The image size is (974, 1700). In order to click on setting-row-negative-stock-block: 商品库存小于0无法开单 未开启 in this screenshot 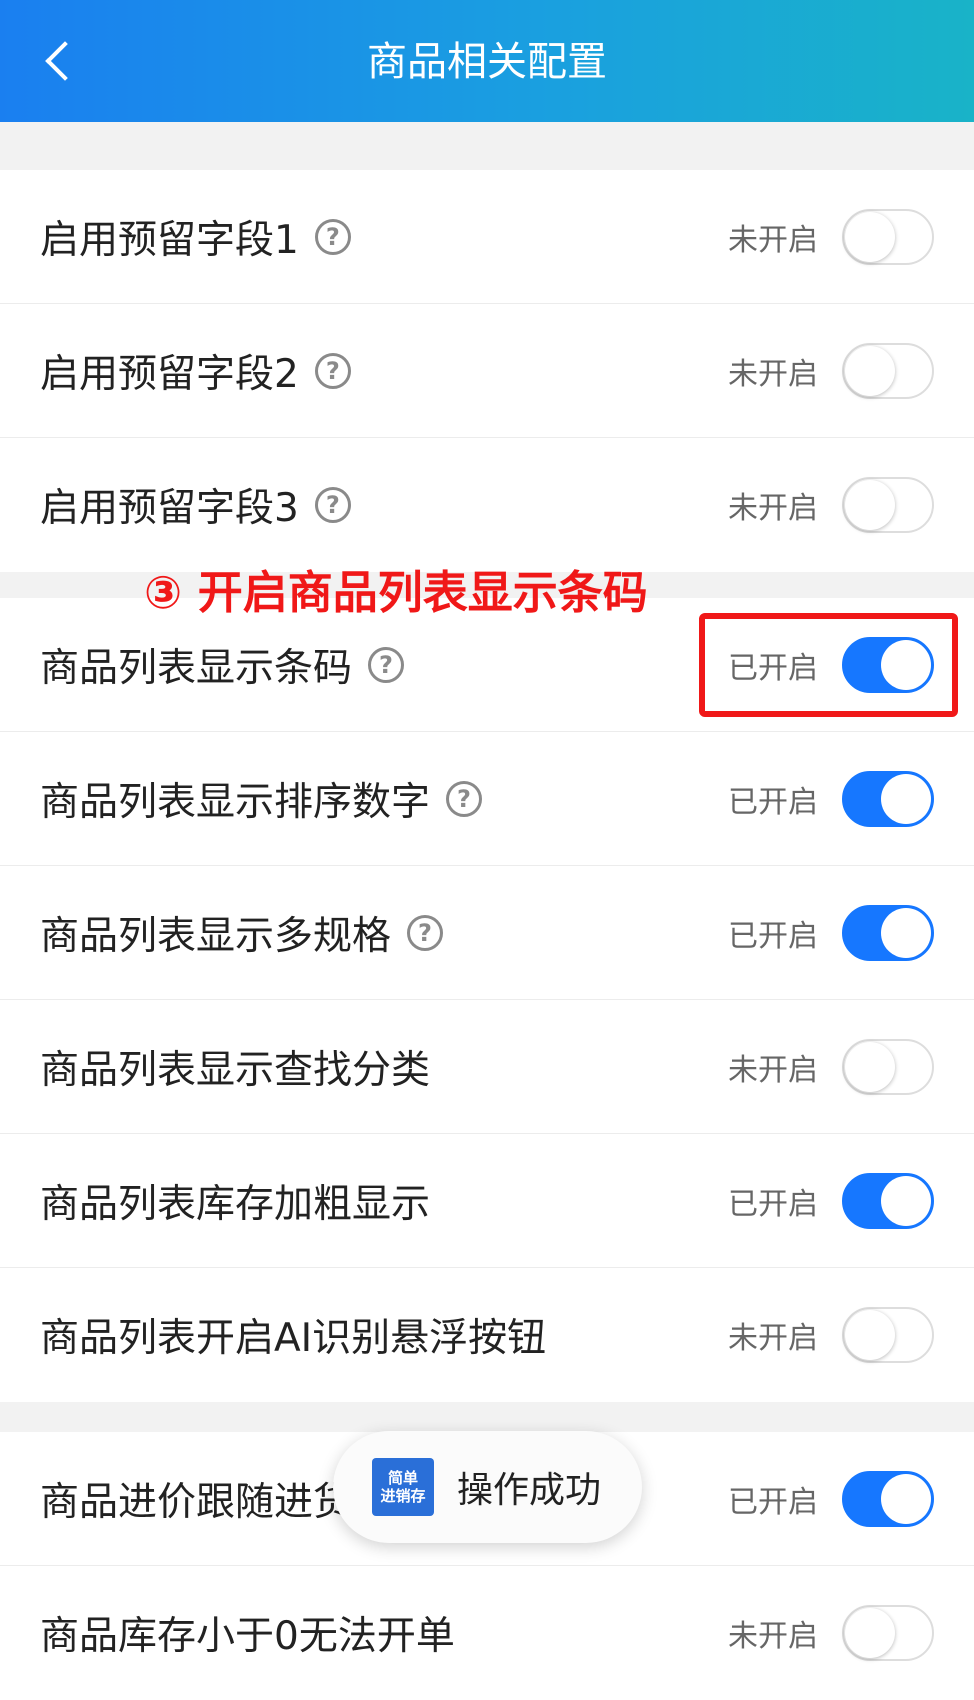, I will do `click(487, 1633)`.